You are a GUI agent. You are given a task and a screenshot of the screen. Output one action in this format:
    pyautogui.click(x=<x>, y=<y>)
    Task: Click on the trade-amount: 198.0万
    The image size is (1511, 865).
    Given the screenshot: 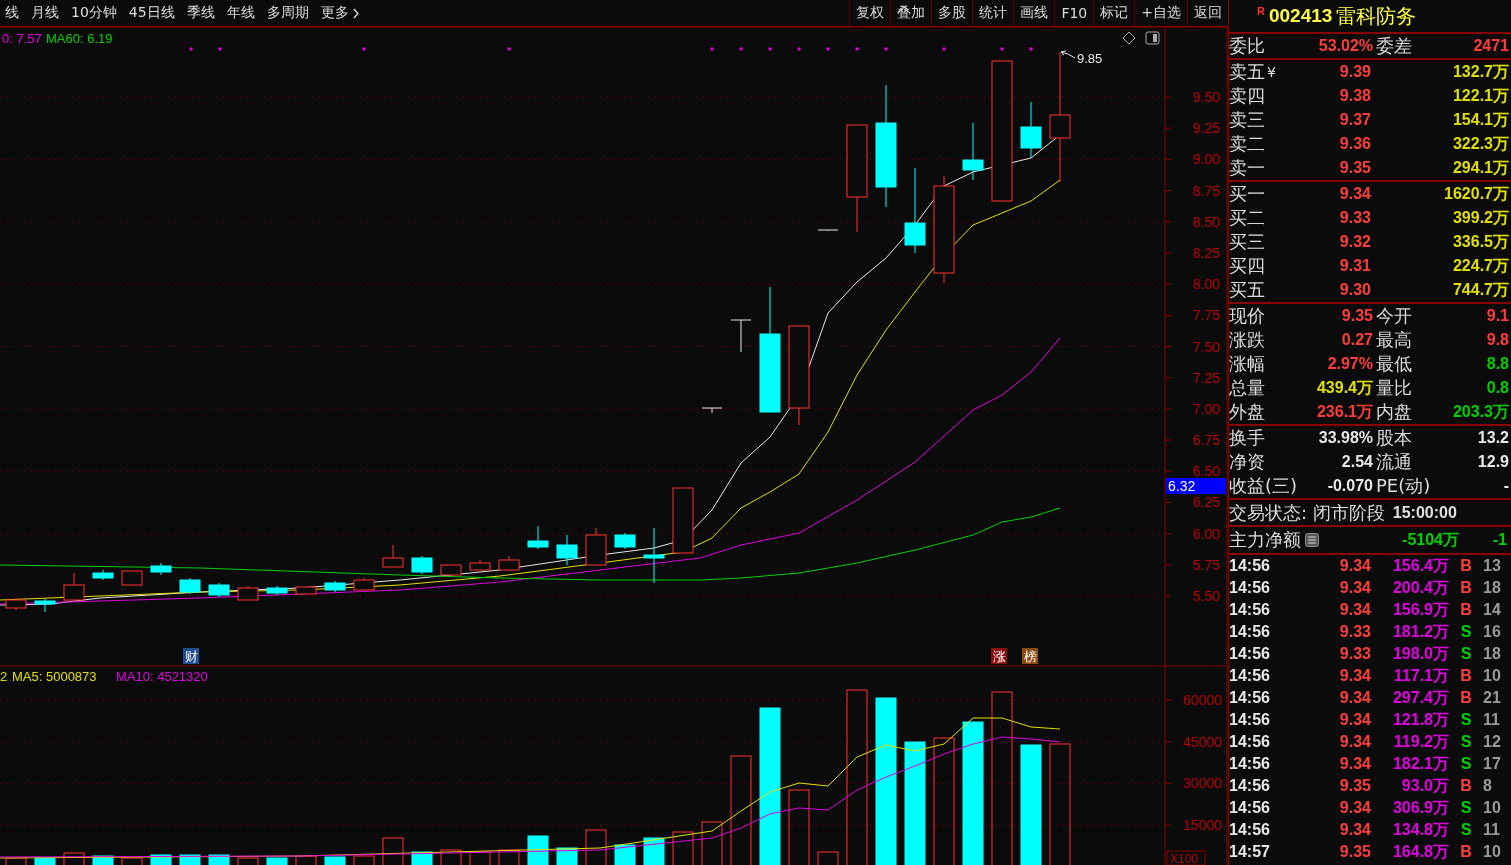 What is the action you would take?
    pyautogui.click(x=1420, y=653)
    